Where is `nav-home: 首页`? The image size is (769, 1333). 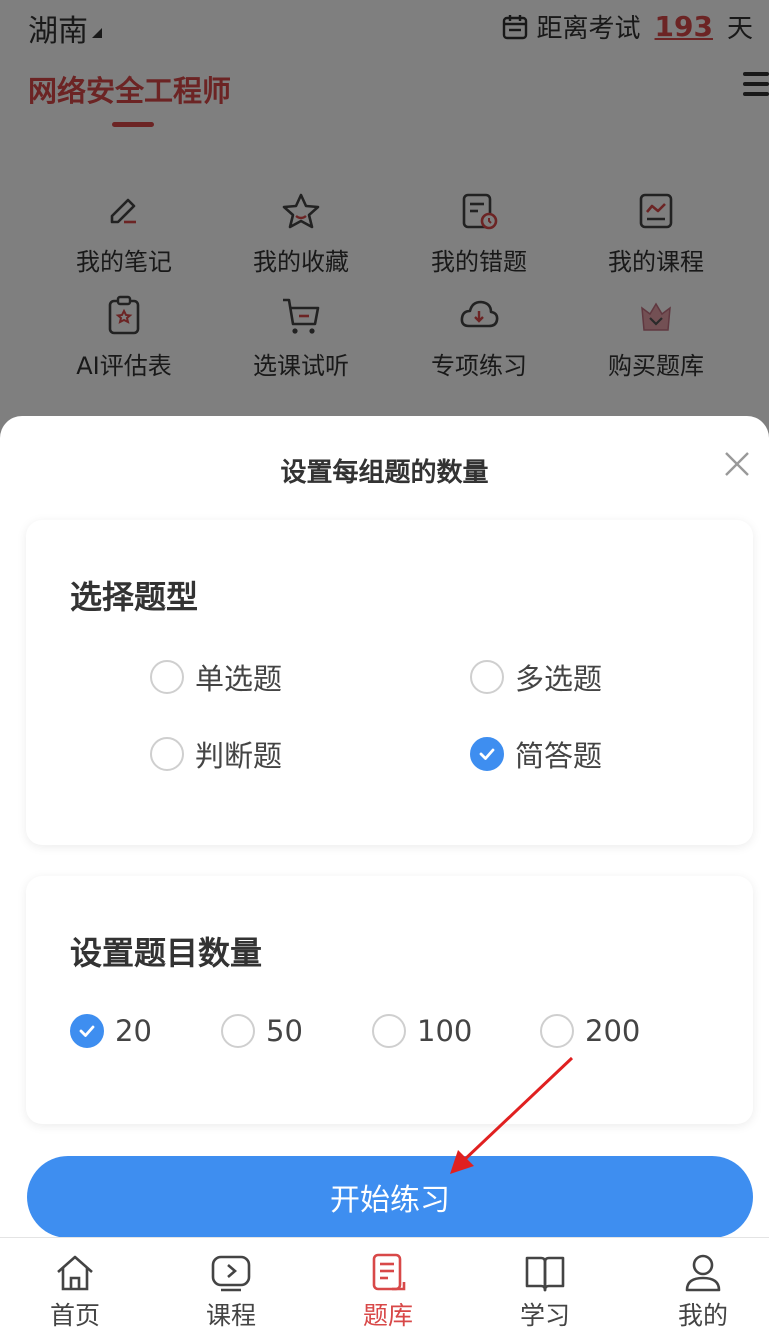 nav-home: 首页 is located at coordinates (75, 1292).